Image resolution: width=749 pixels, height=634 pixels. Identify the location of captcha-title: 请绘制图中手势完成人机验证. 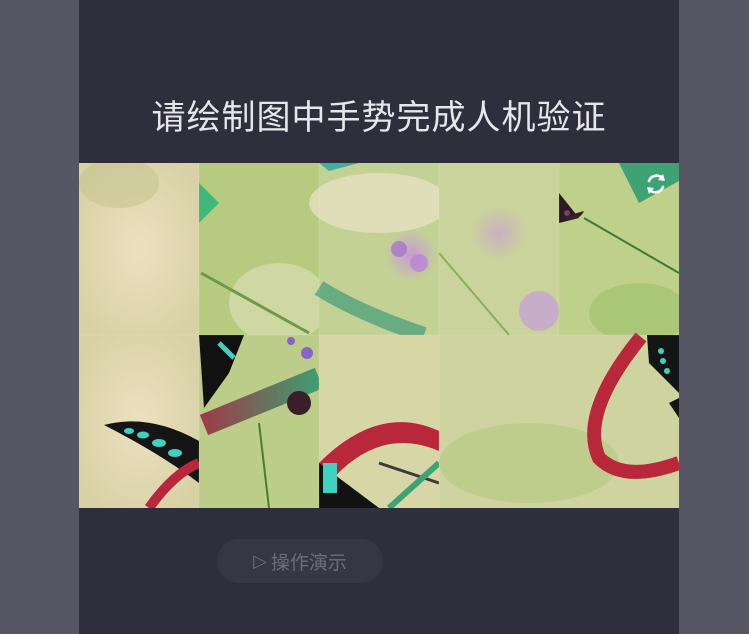
(379, 118).